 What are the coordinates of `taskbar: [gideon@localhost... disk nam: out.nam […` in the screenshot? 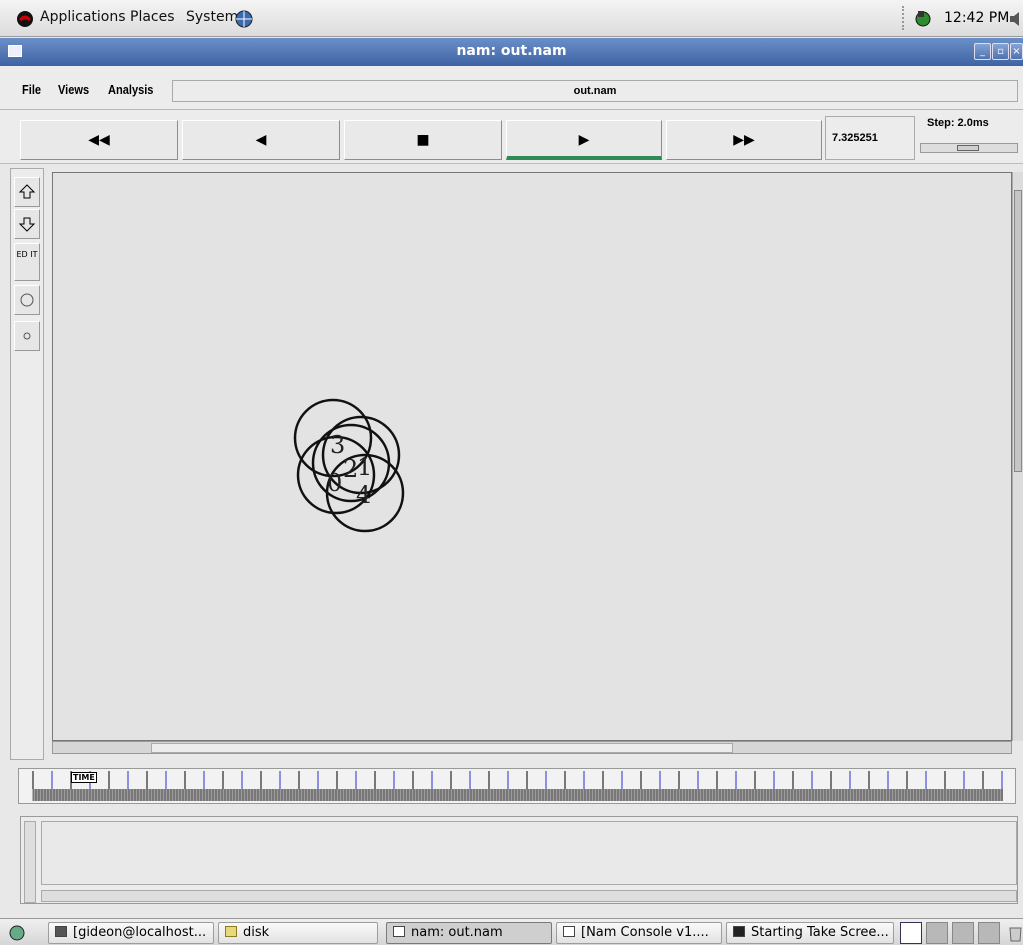 It's located at (511, 931).